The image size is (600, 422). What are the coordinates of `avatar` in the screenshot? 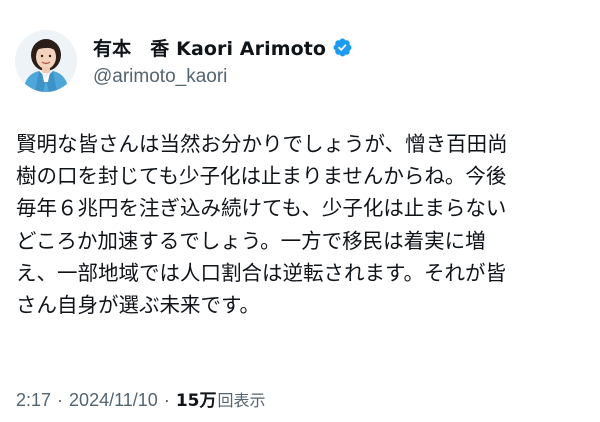 It's located at (46, 61).